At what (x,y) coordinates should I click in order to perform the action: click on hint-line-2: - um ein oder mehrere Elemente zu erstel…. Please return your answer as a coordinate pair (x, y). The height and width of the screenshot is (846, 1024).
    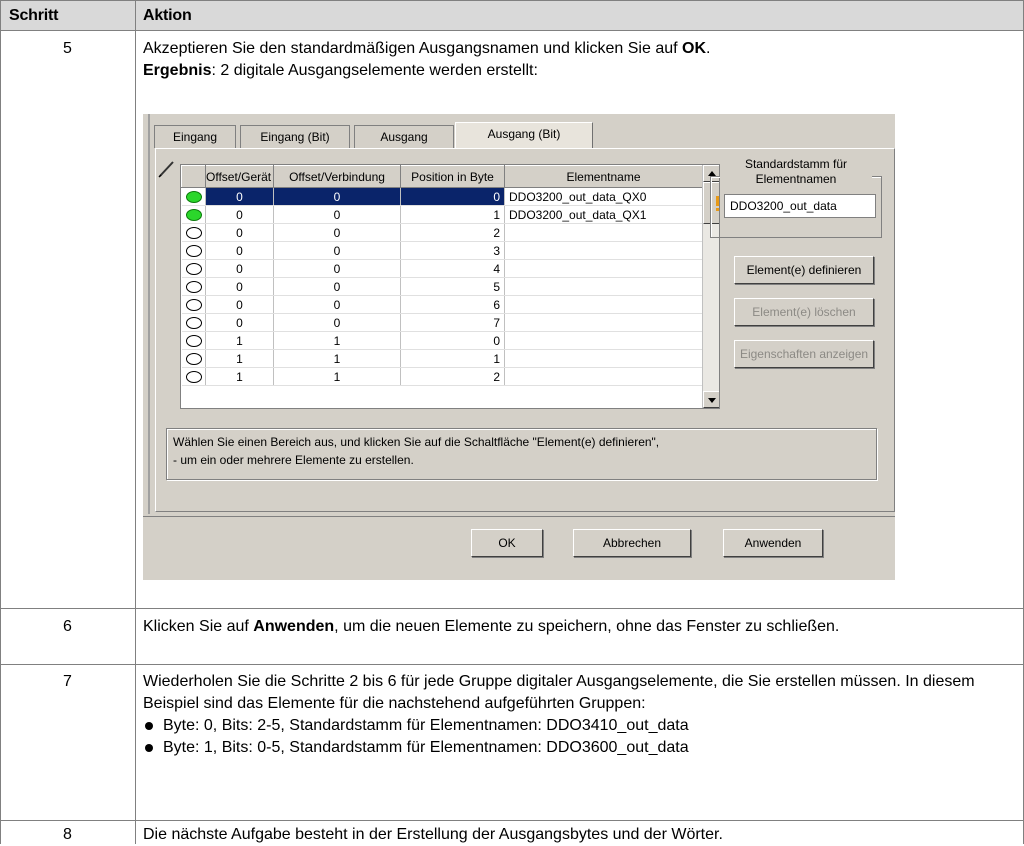
    Looking at the image, I should click on (293, 460).